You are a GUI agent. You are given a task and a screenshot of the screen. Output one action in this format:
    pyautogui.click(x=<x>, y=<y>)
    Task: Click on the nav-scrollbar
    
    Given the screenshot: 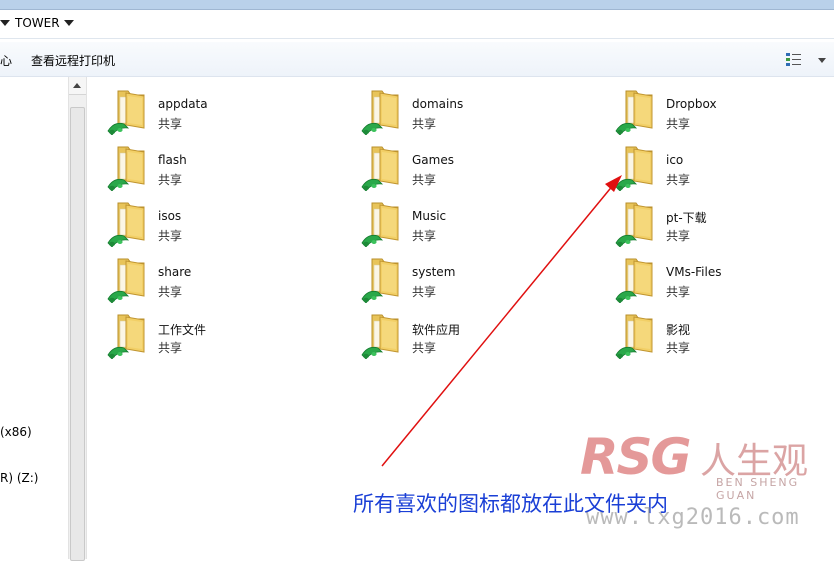 What is the action you would take?
    pyautogui.click(x=77, y=319)
    